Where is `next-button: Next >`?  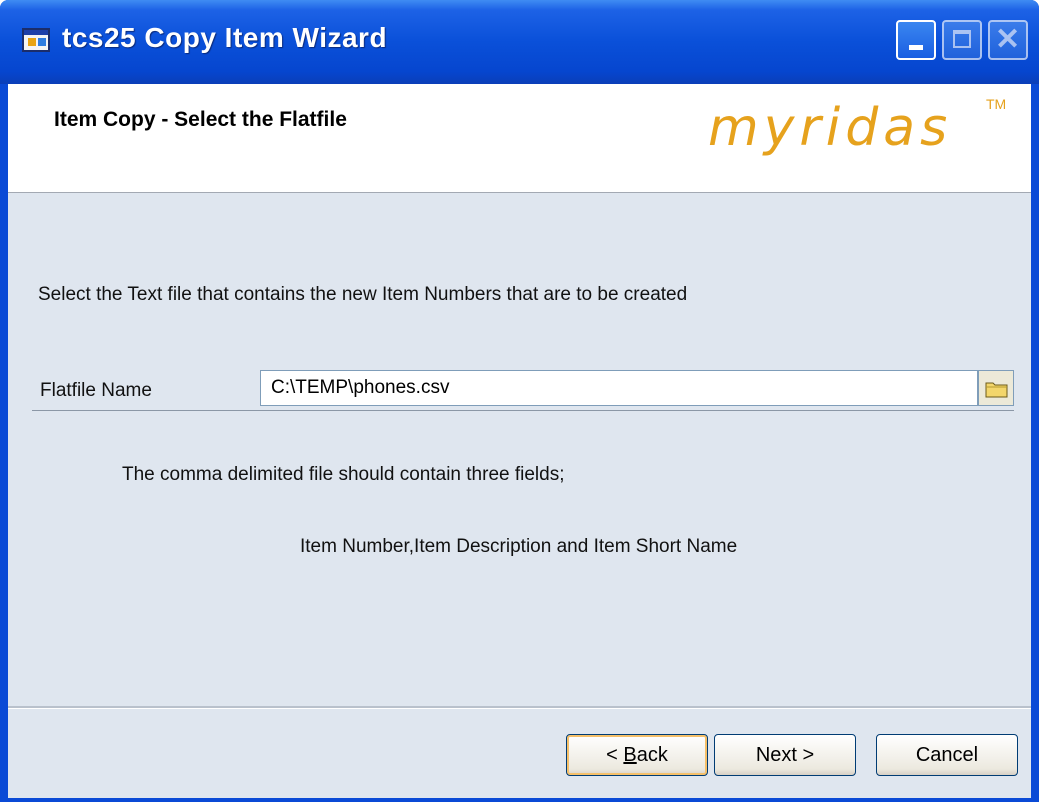
next-button: Next > is located at coordinates (785, 755).